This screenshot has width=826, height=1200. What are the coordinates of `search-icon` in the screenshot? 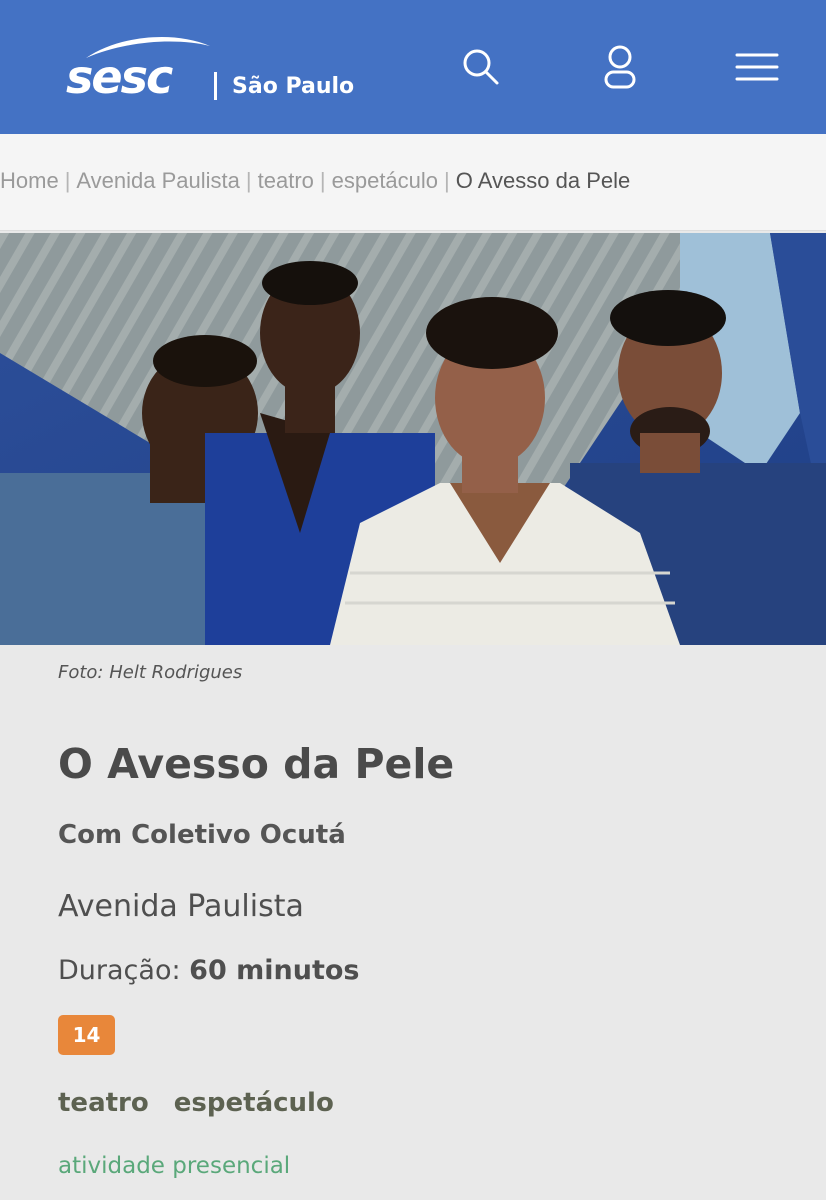 It's located at (481, 67).